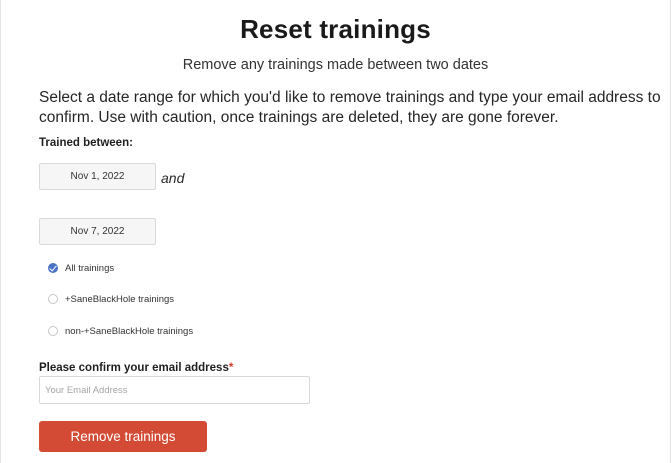  I want to click on radio-all-trainings: All trainings, so click(81, 268).